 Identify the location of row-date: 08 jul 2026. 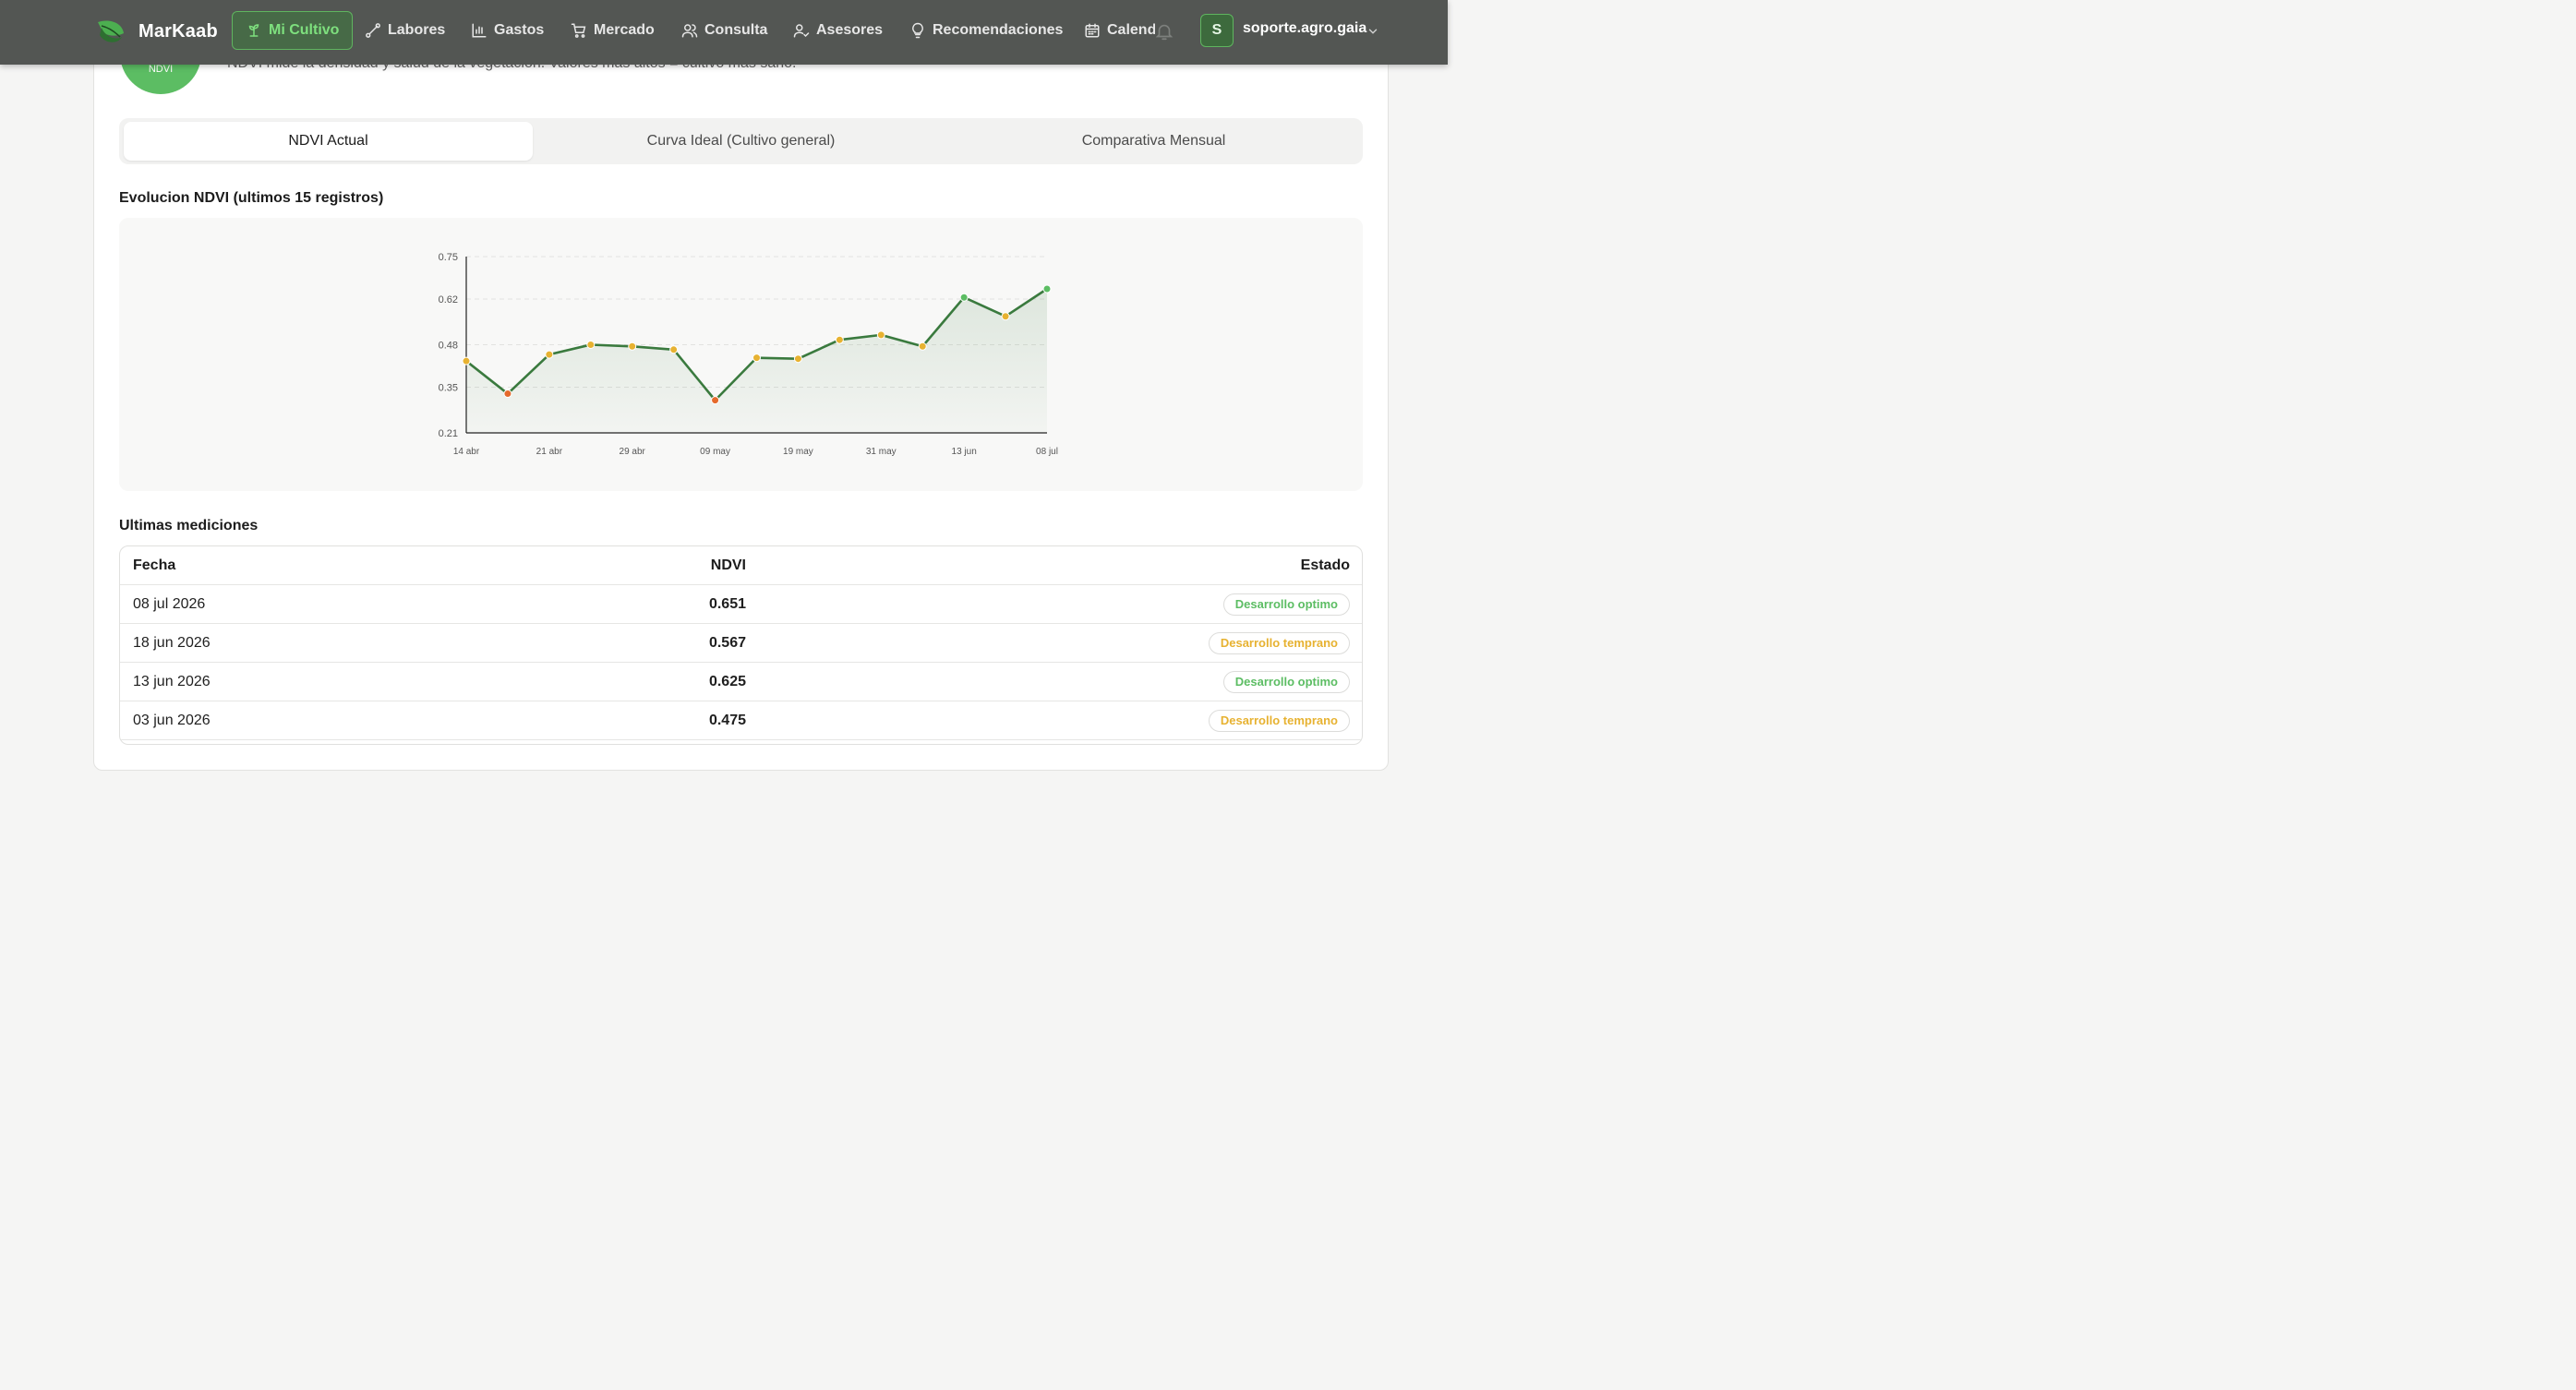
(169, 603).